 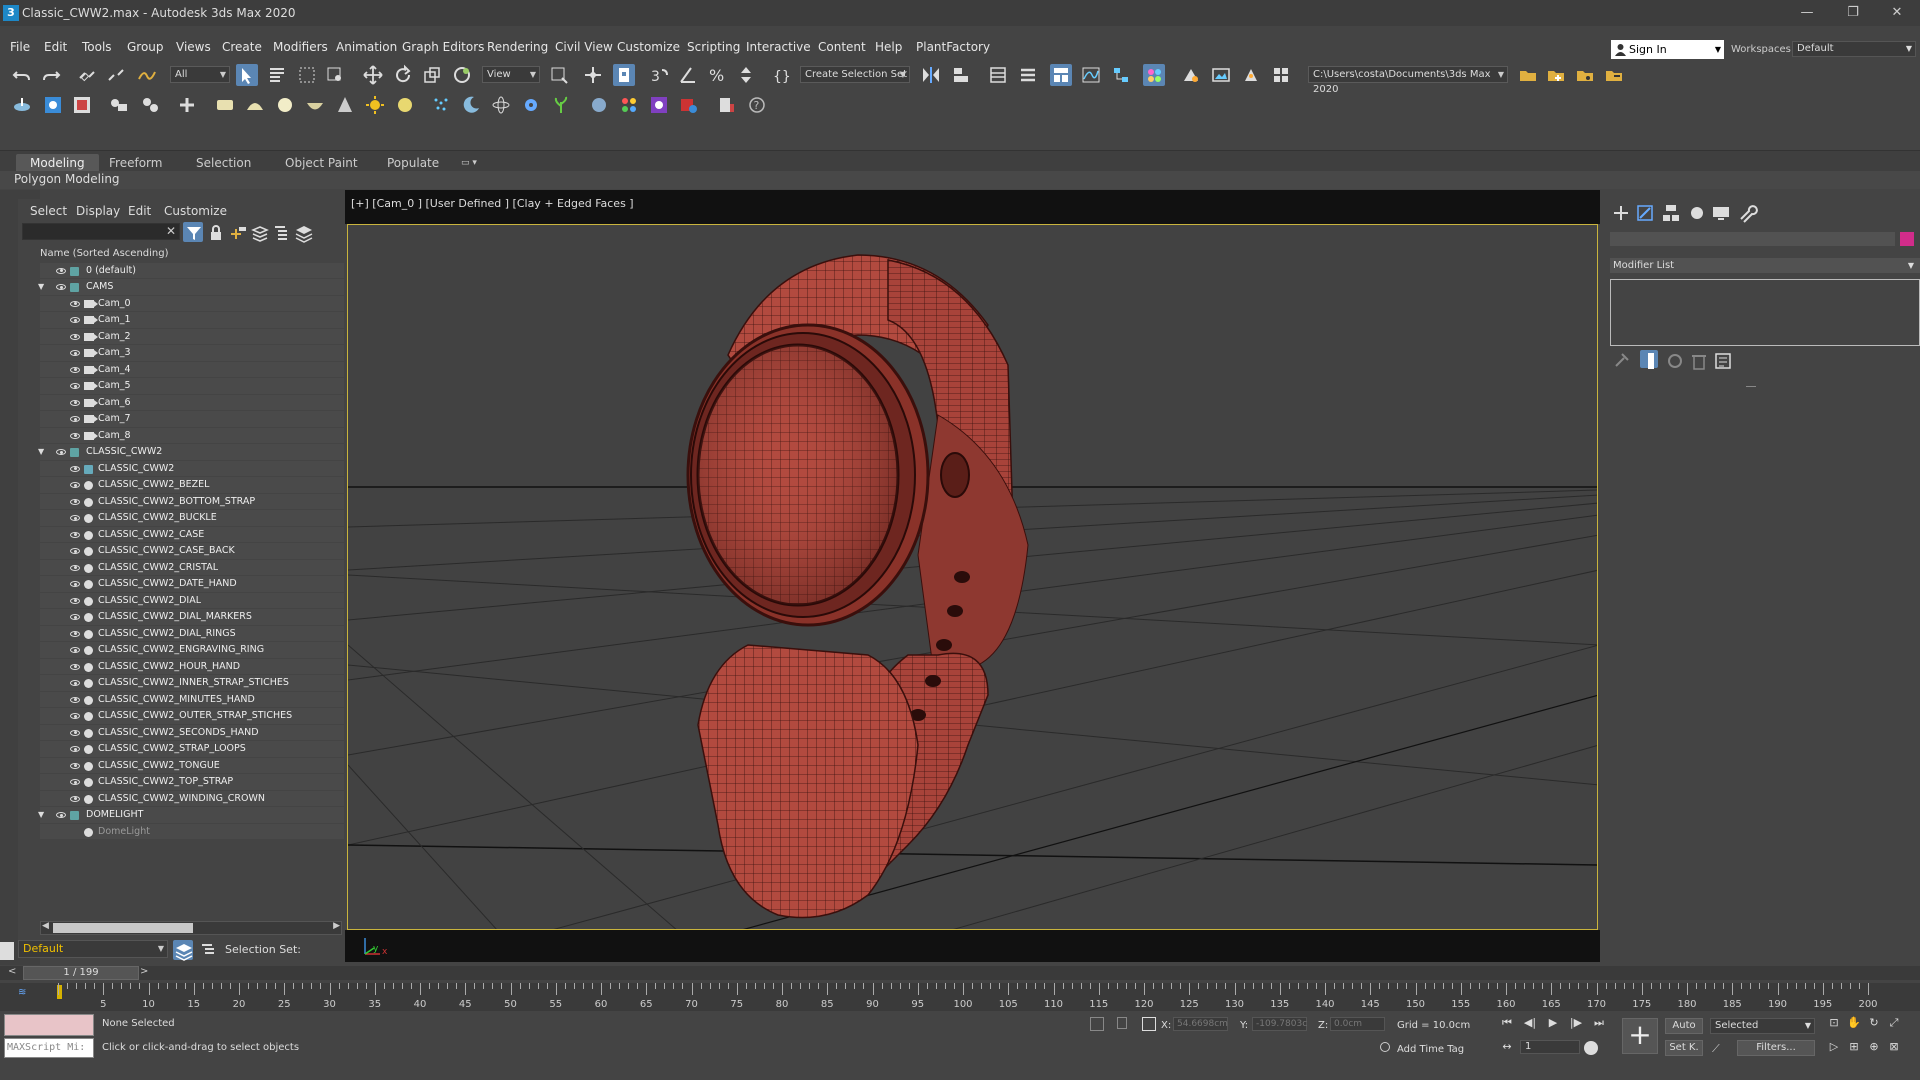 I want to click on toggle-scene-explorer-icon, so click(x=998, y=75).